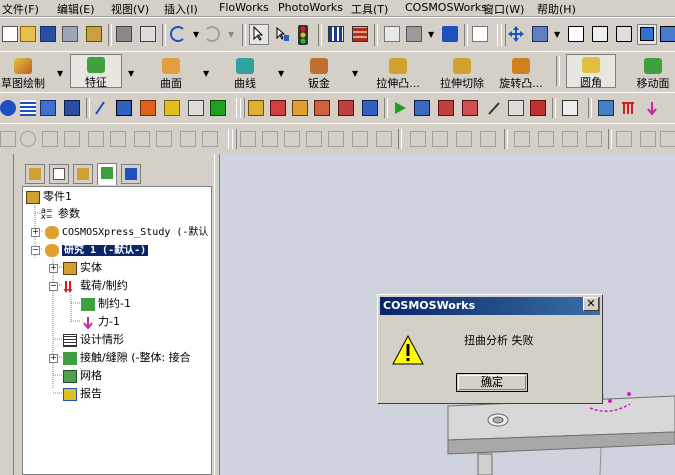 Image resolution: width=675 pixels, height=475 pixels. Describe the element at coordinates (594, 139) in the screenshot. I see `join-icon` at that location.